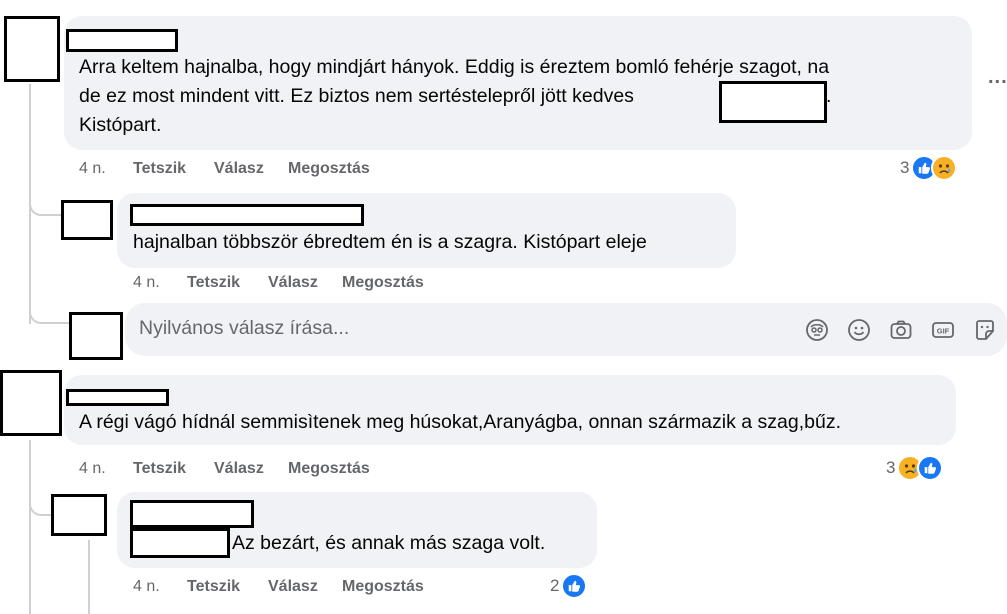 The height and width of the screenshot is (614, 1007). I want to click on reaction-summary: 2, so click(569, 586).